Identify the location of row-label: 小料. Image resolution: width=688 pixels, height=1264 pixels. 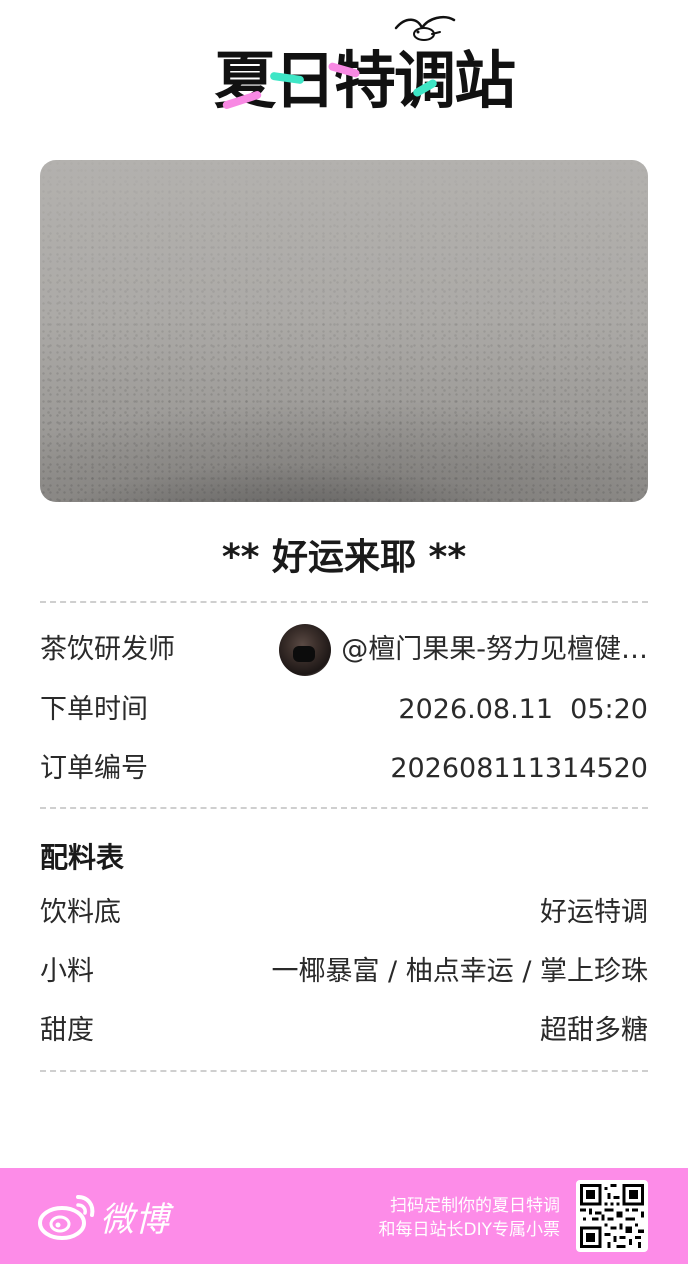
(67, 971).